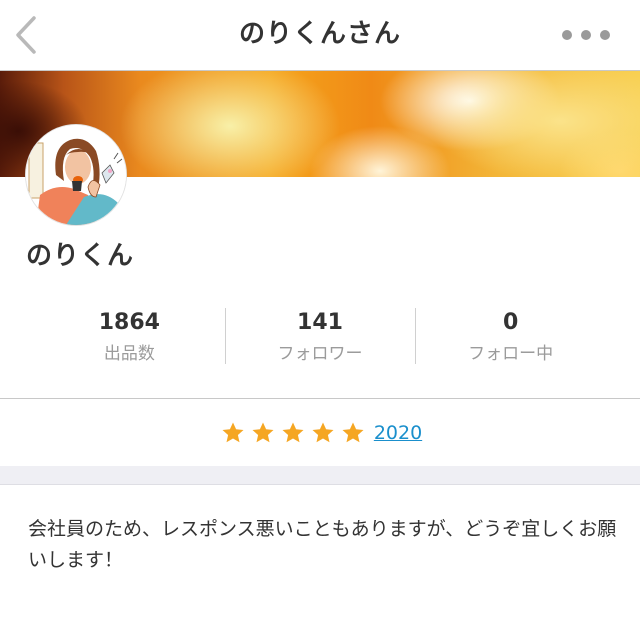 This screenshot has width=640, height=640. I want to click on avatar, so click(76, 175).